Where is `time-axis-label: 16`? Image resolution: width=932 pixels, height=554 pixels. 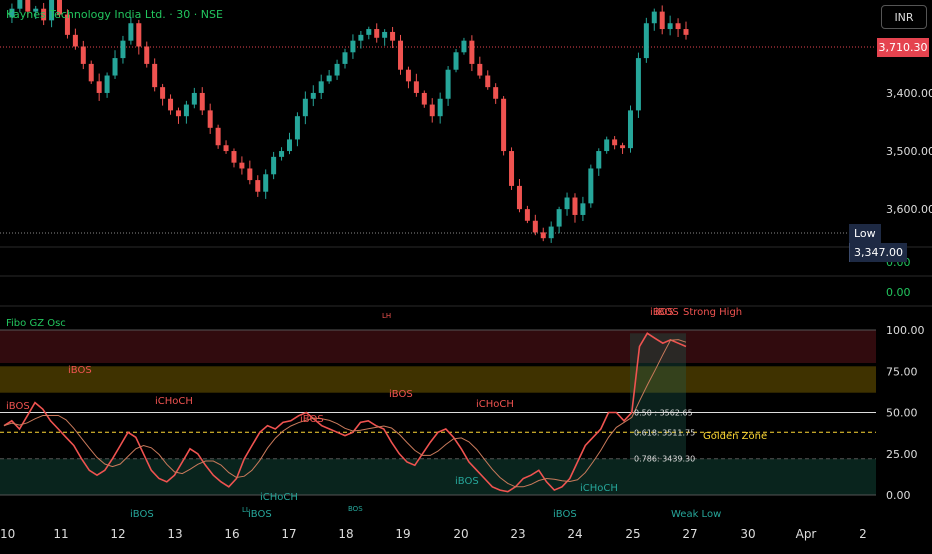
time-axis-label: 16 is located at coordinates (231, 534).